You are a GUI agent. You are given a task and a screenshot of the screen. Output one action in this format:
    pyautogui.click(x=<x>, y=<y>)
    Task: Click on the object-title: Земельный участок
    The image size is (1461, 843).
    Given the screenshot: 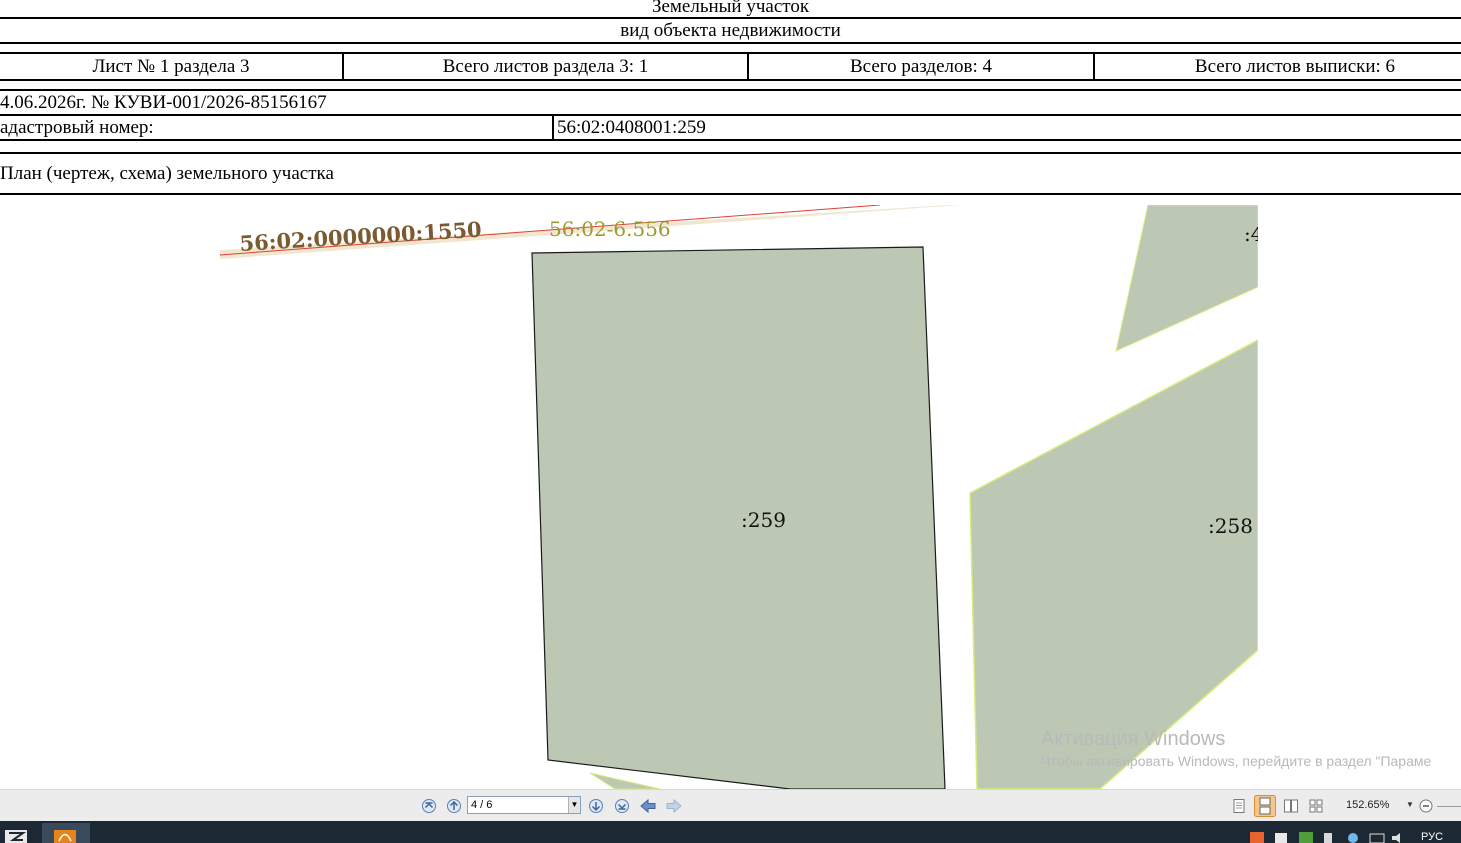 What is the action you would take?
    pyautogui.click(x=730, y=8)
    